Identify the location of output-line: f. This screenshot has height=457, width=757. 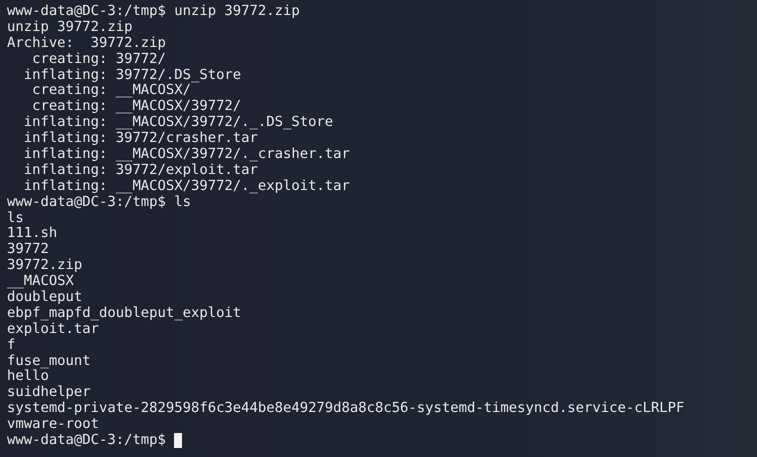
(11, 346).